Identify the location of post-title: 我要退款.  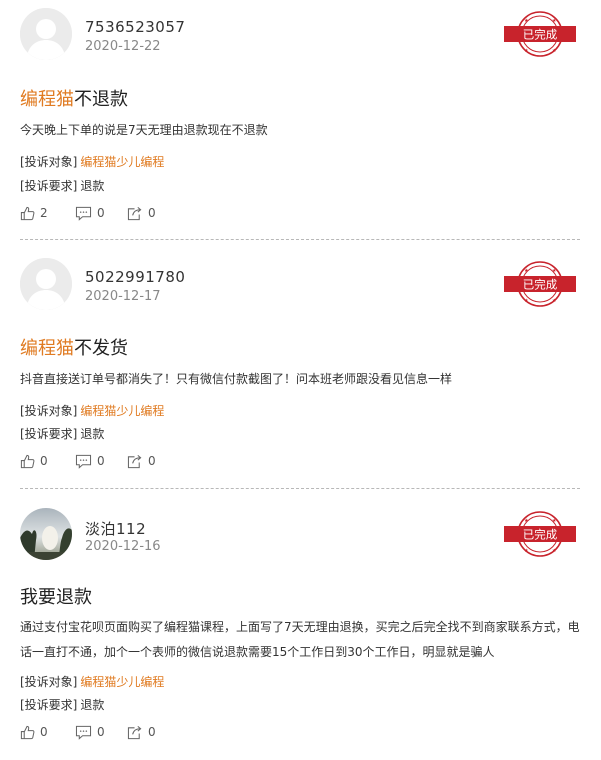
(56, 596).